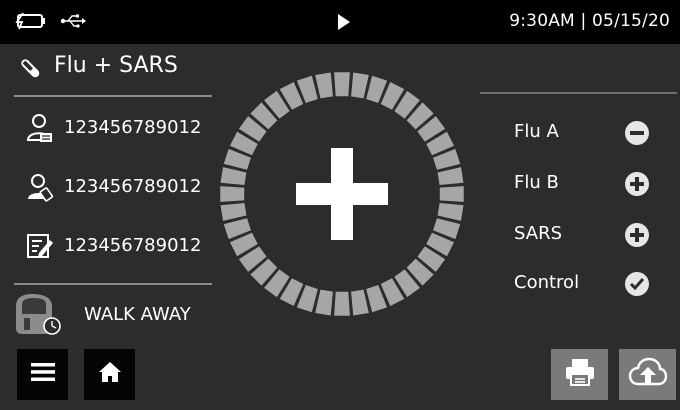  I want to click on status-bar: 9:30AM | 05/15/20, so click(340, 22).